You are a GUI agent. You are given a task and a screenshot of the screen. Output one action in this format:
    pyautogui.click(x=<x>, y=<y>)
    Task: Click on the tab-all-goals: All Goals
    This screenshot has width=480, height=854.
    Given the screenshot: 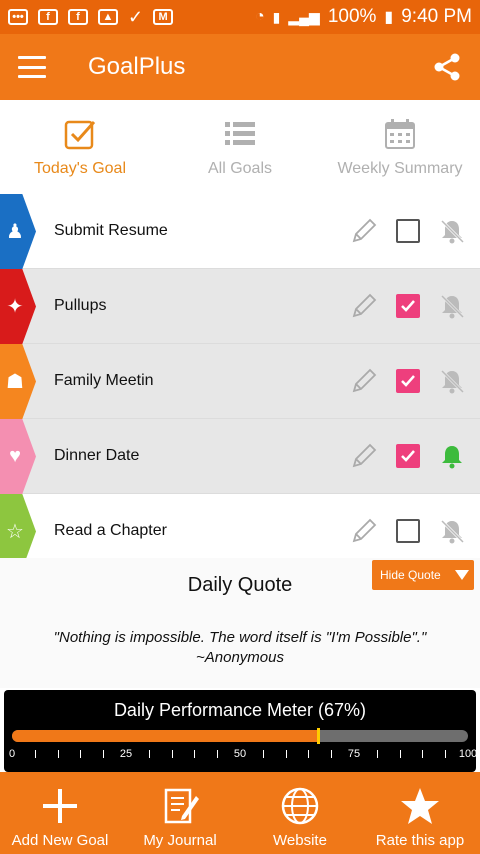 What is the action you would take?
    pyautogui.click(x=240, y=147)
    